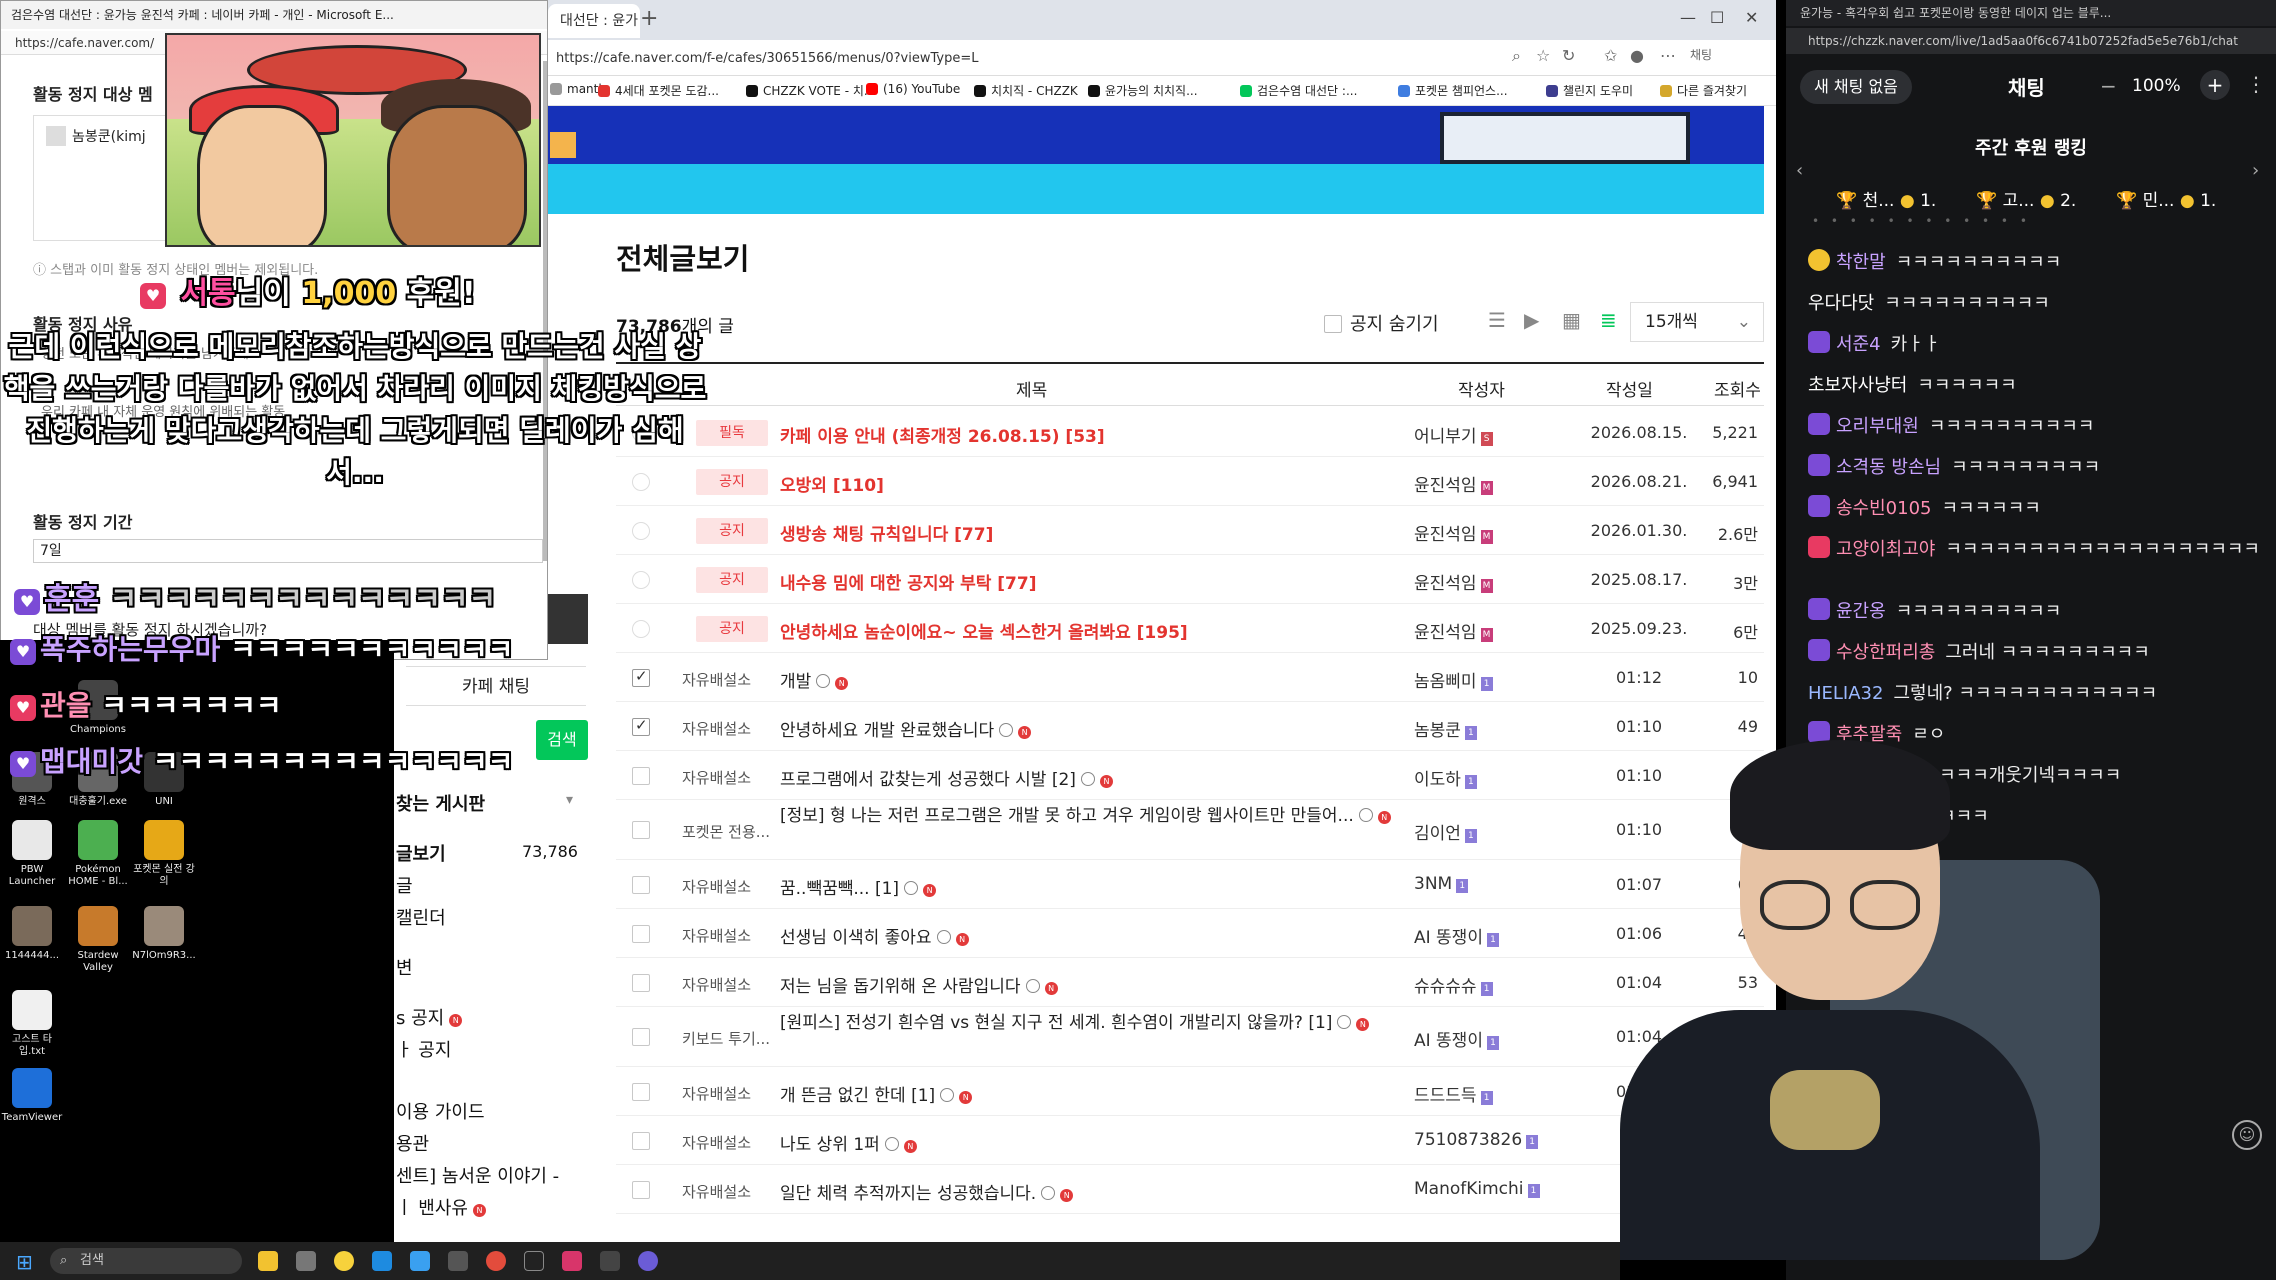 The height and width of the screenshot is (1280, 2276). What do you see at coordinates (1494, 777) in the screenshot?
I see `post-author: 이도하 1` at bounding box center [1494, 777].